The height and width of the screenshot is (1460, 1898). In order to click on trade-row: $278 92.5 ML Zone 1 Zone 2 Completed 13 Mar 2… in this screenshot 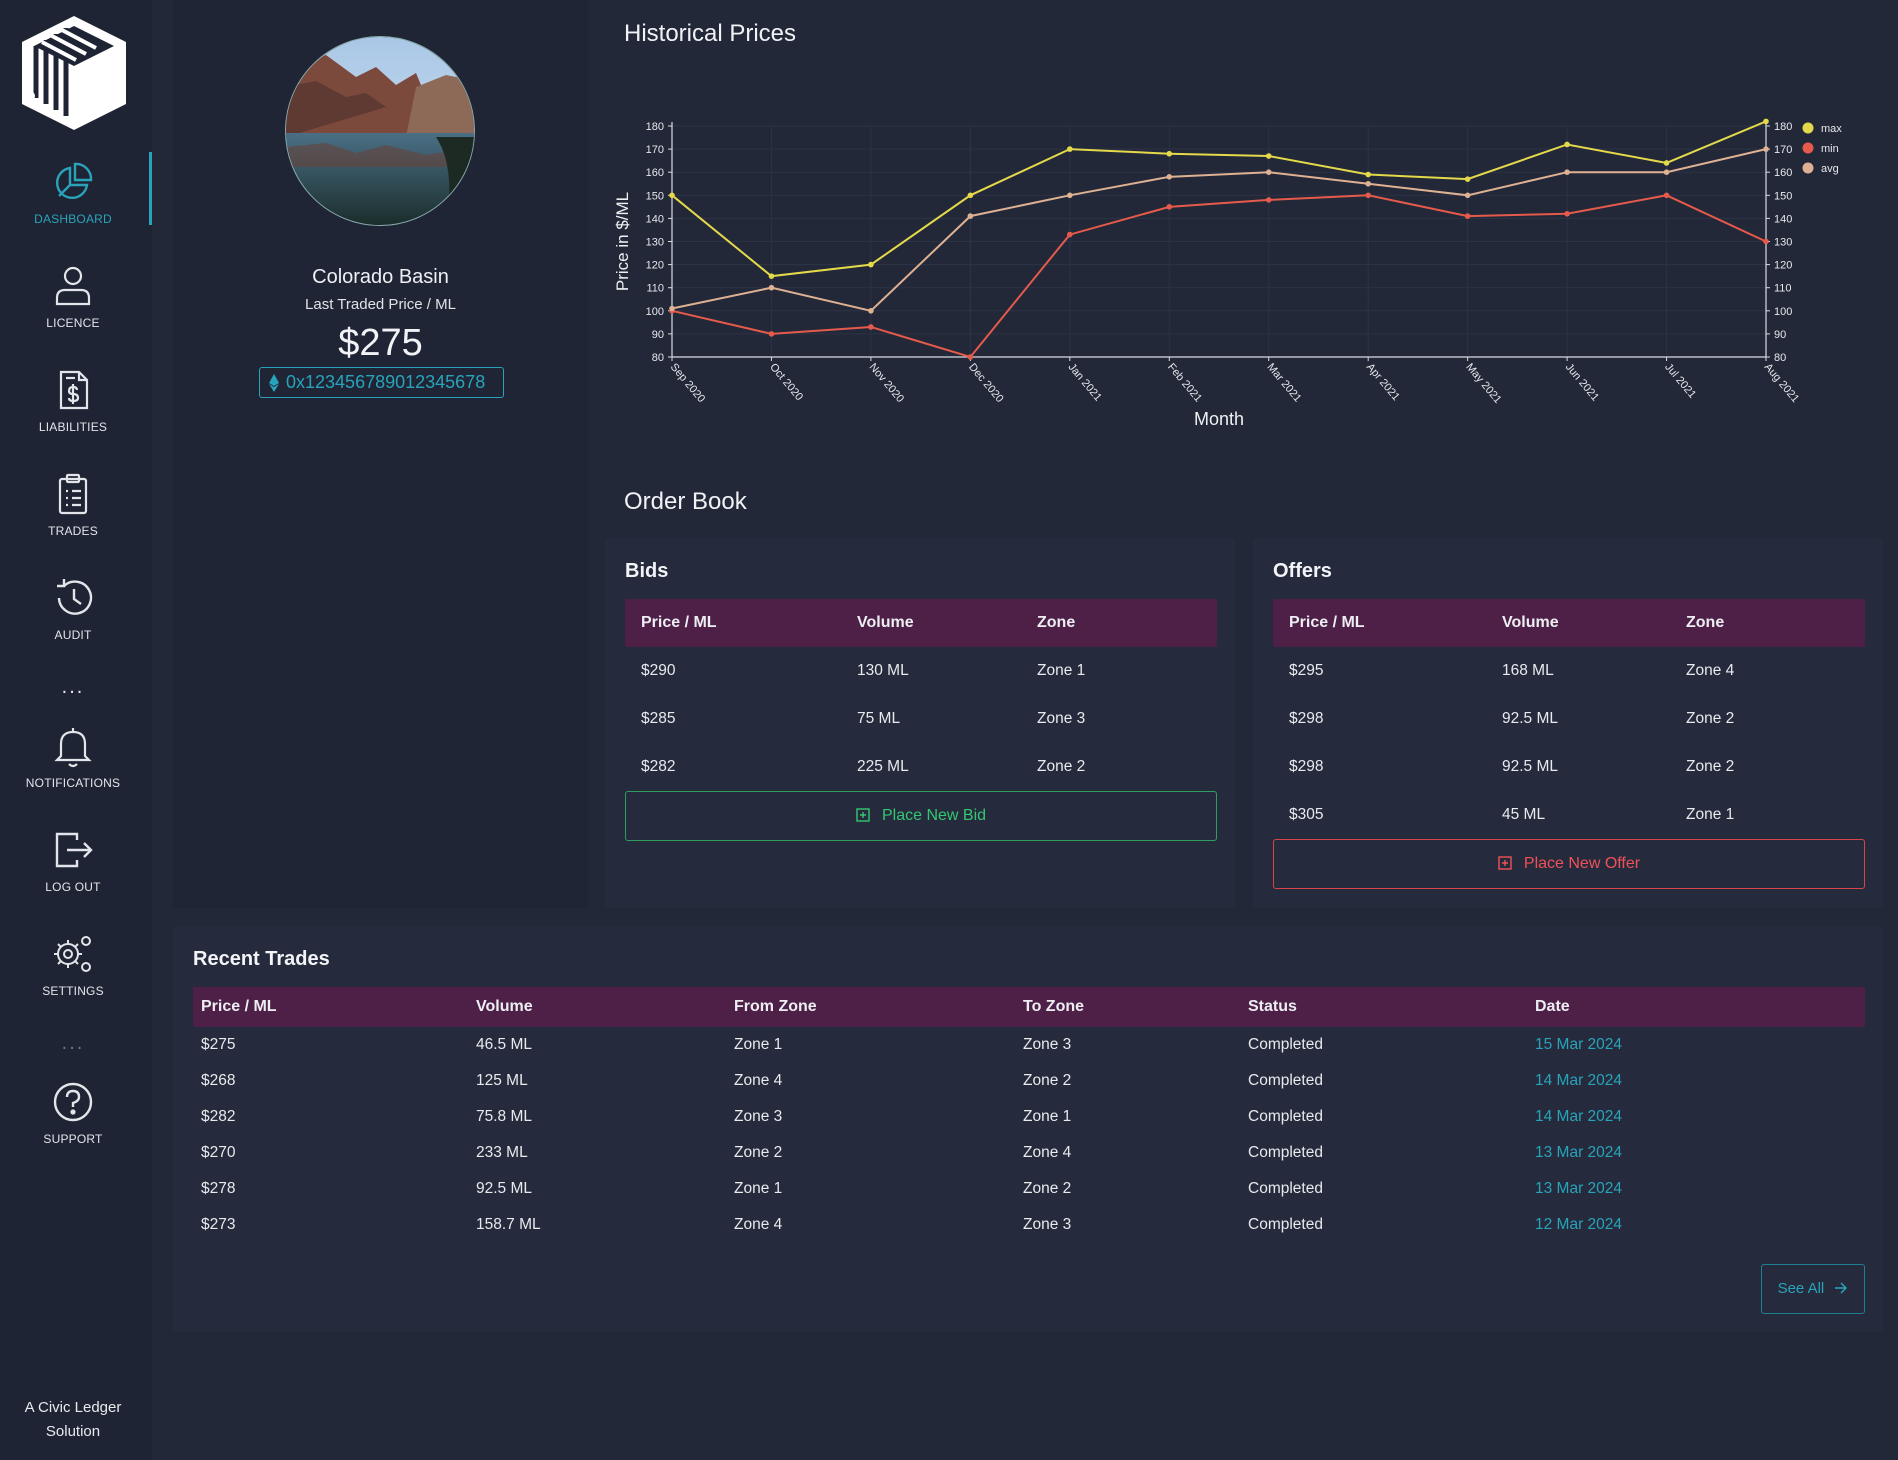, I will do `click(1029, 1189)`.